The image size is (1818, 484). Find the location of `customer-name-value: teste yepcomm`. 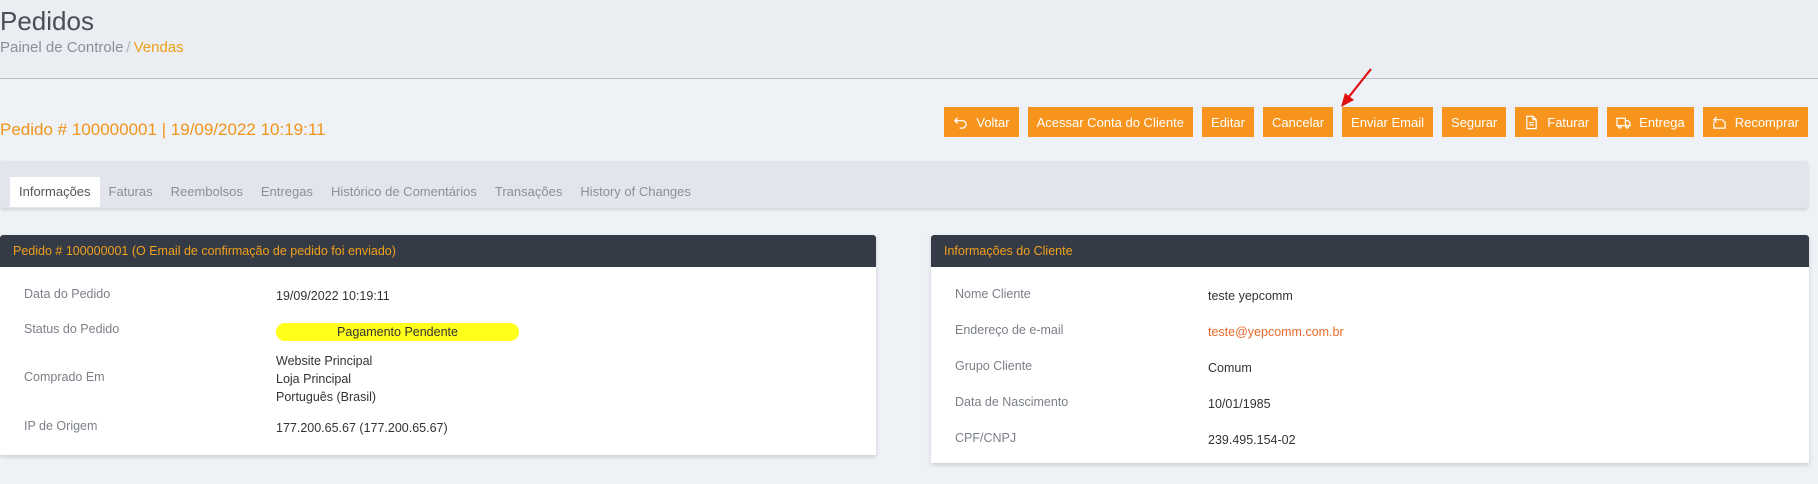

customer-name-value: teste yepcomm is located at coordinates (1250, 296).